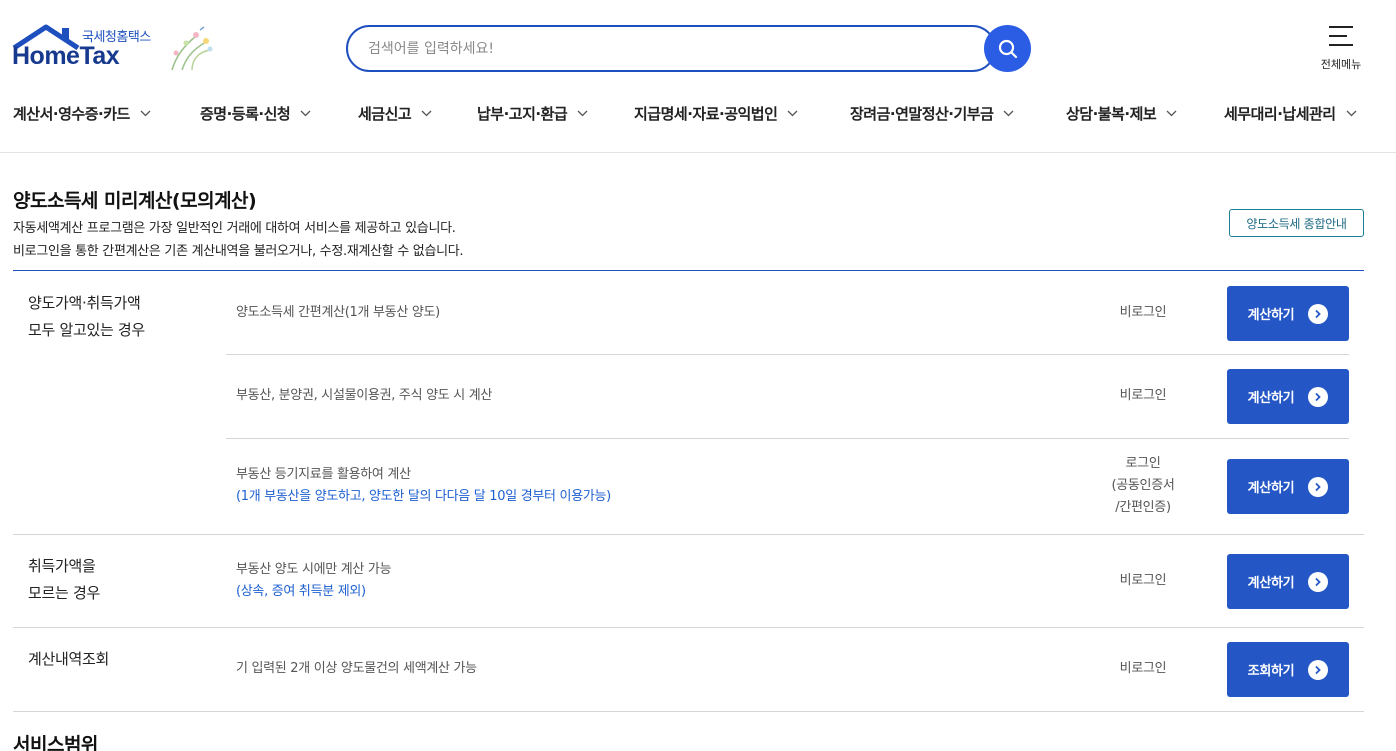 This screenshot has height=751, width=1396. I want to click on nav-item-consult-appeal: 상담·불복·제보, so click(1121, 113).